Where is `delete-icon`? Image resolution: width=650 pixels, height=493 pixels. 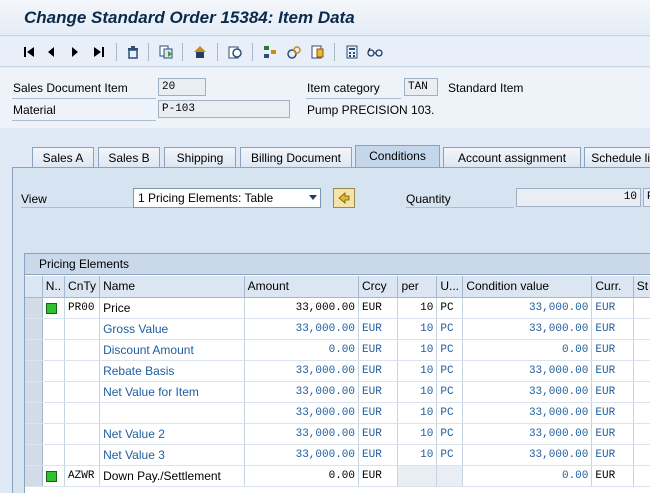 delete-icon is located at coordinates (133, 52).